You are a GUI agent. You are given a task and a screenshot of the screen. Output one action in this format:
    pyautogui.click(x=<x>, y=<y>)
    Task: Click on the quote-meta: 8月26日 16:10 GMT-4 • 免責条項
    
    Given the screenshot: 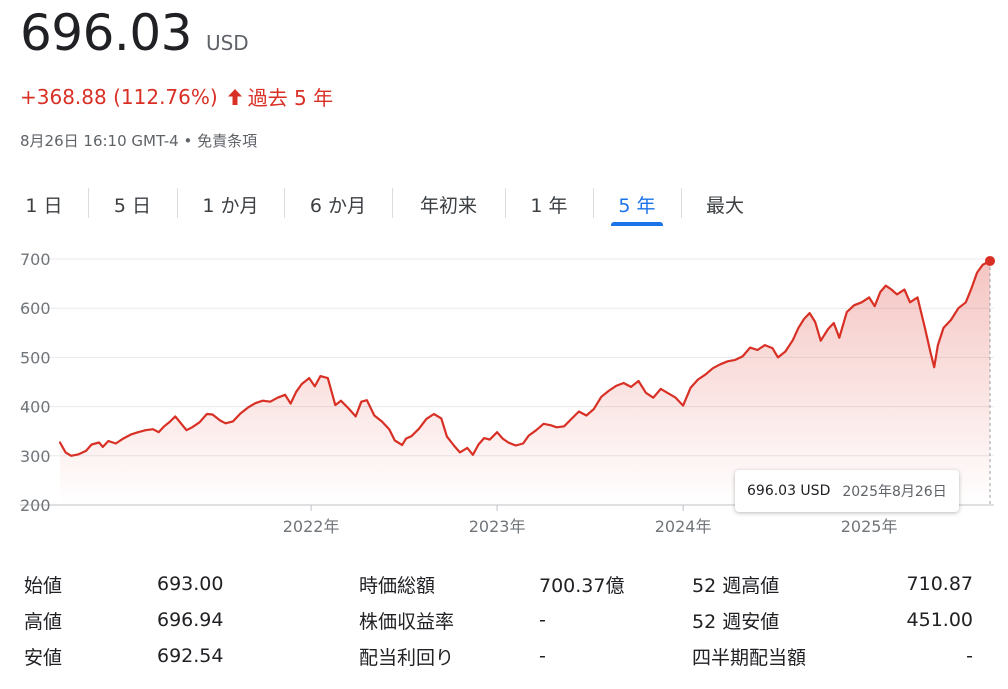 What is the action you would take?
    pyautogui.click(x=138, y=140)
    